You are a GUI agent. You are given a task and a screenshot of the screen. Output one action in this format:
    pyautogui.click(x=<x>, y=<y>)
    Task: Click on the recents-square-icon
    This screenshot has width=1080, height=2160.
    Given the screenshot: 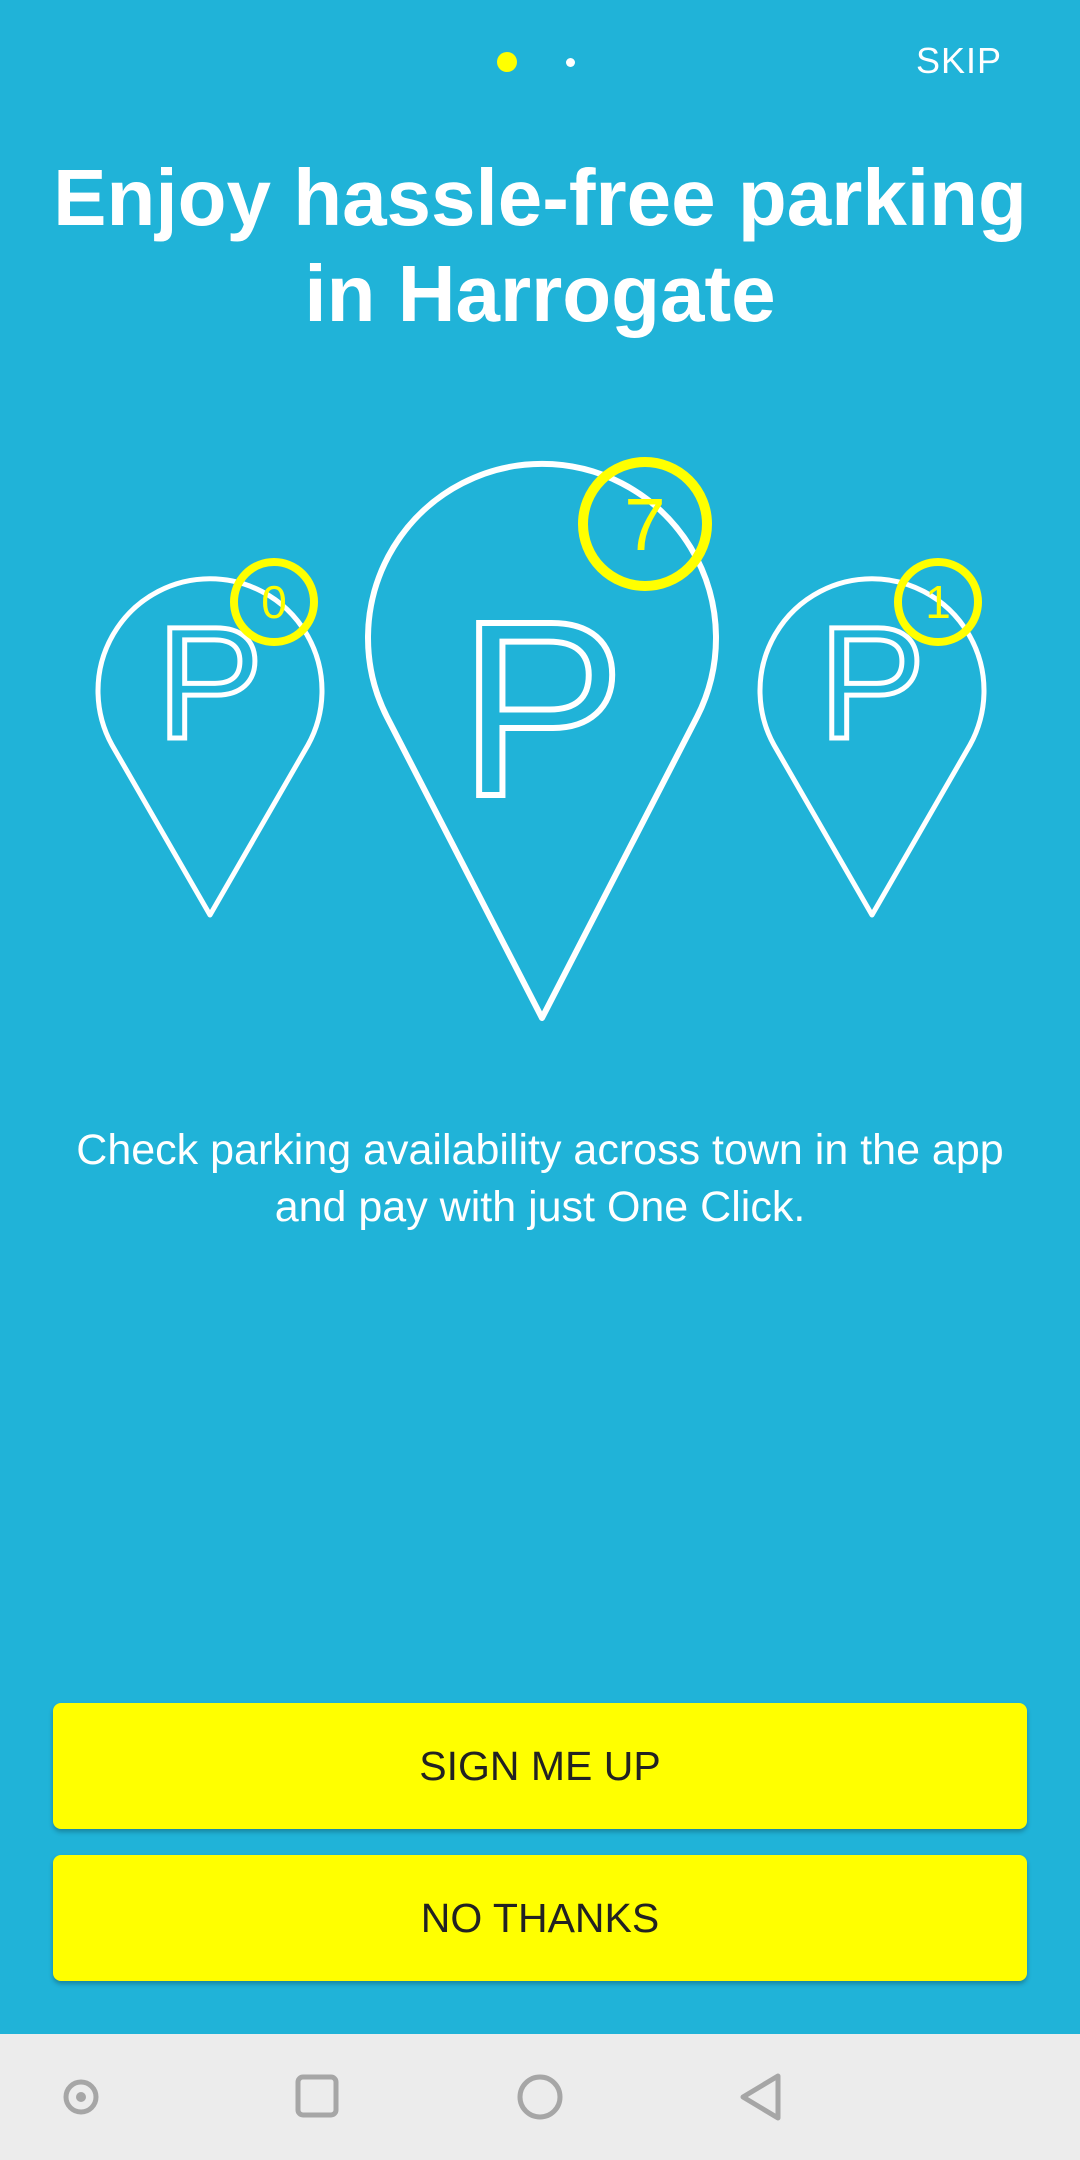 What is the action you would take?
    pyautogui.click(x=318, y=2097)
    